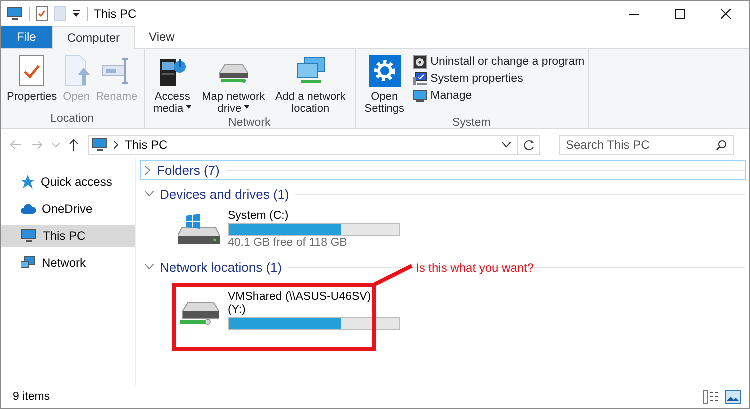  Describe the element at coordinates (711, 397) in the screenshot. I see `details-view-icon` at that location.